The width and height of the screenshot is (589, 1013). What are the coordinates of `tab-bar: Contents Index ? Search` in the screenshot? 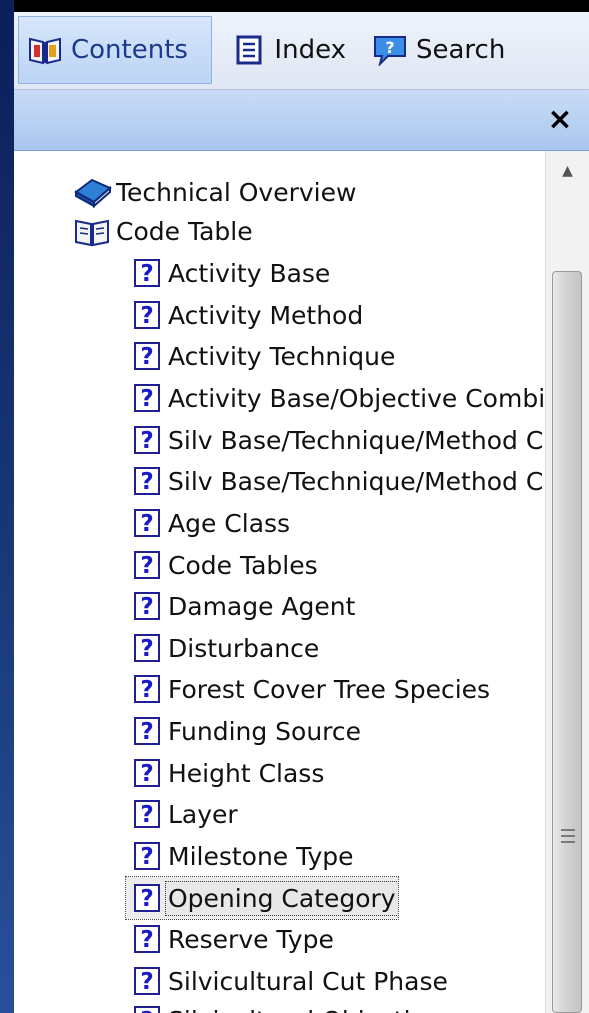 It's located at (301, 51).